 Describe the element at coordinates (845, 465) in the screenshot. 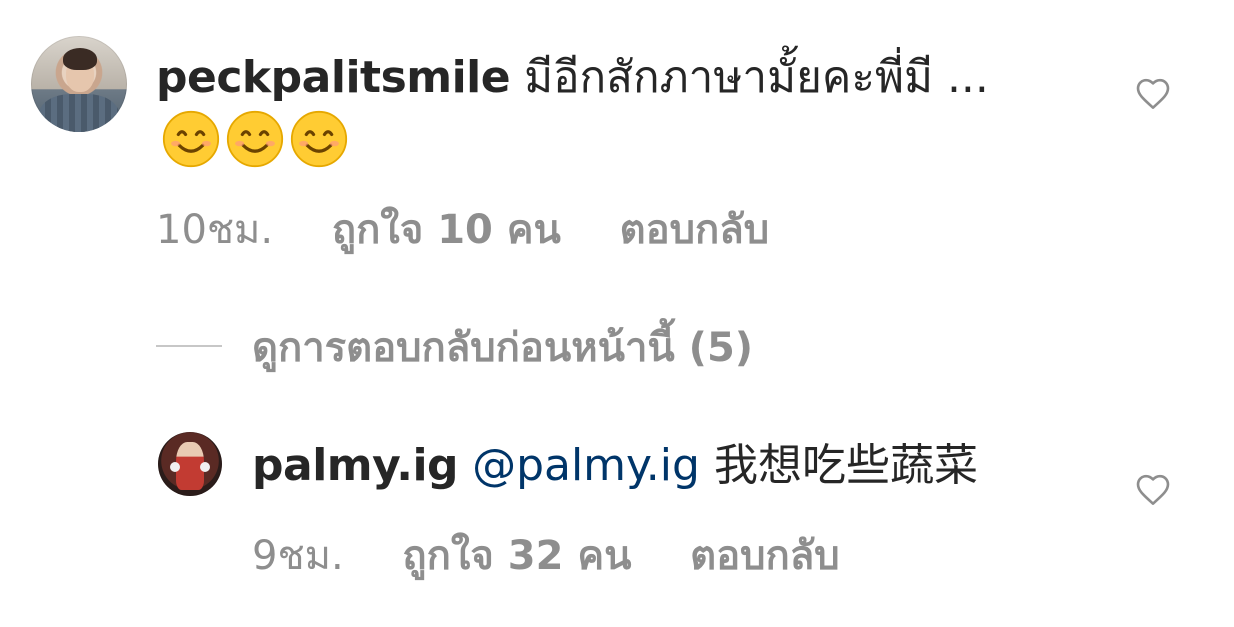

I see `reply-text: 我想吃些蔬菜` at that location.